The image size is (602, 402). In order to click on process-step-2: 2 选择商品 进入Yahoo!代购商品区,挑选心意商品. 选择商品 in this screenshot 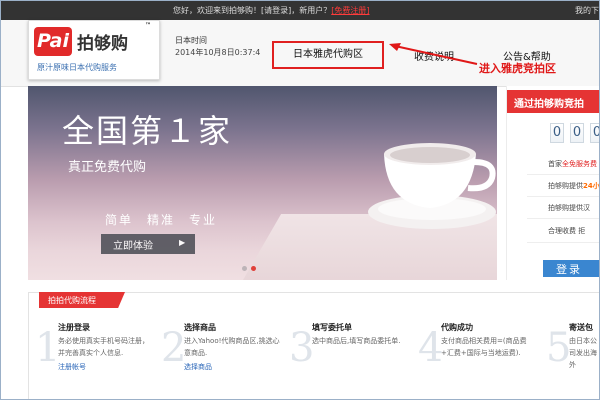, I will do `click(223, 355)`.